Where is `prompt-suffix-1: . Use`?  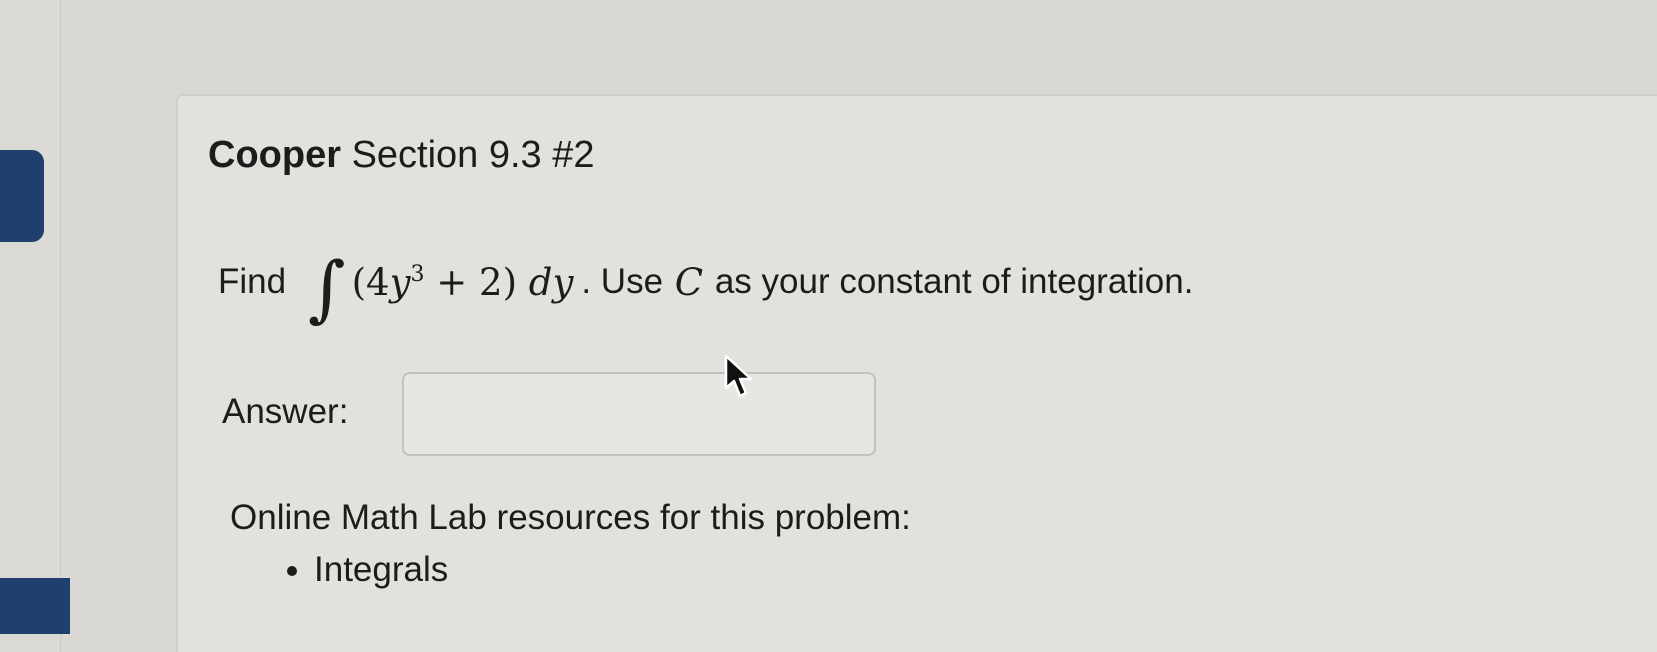 prompt-suffix-1: . Use is located at coordinates (627, 281).